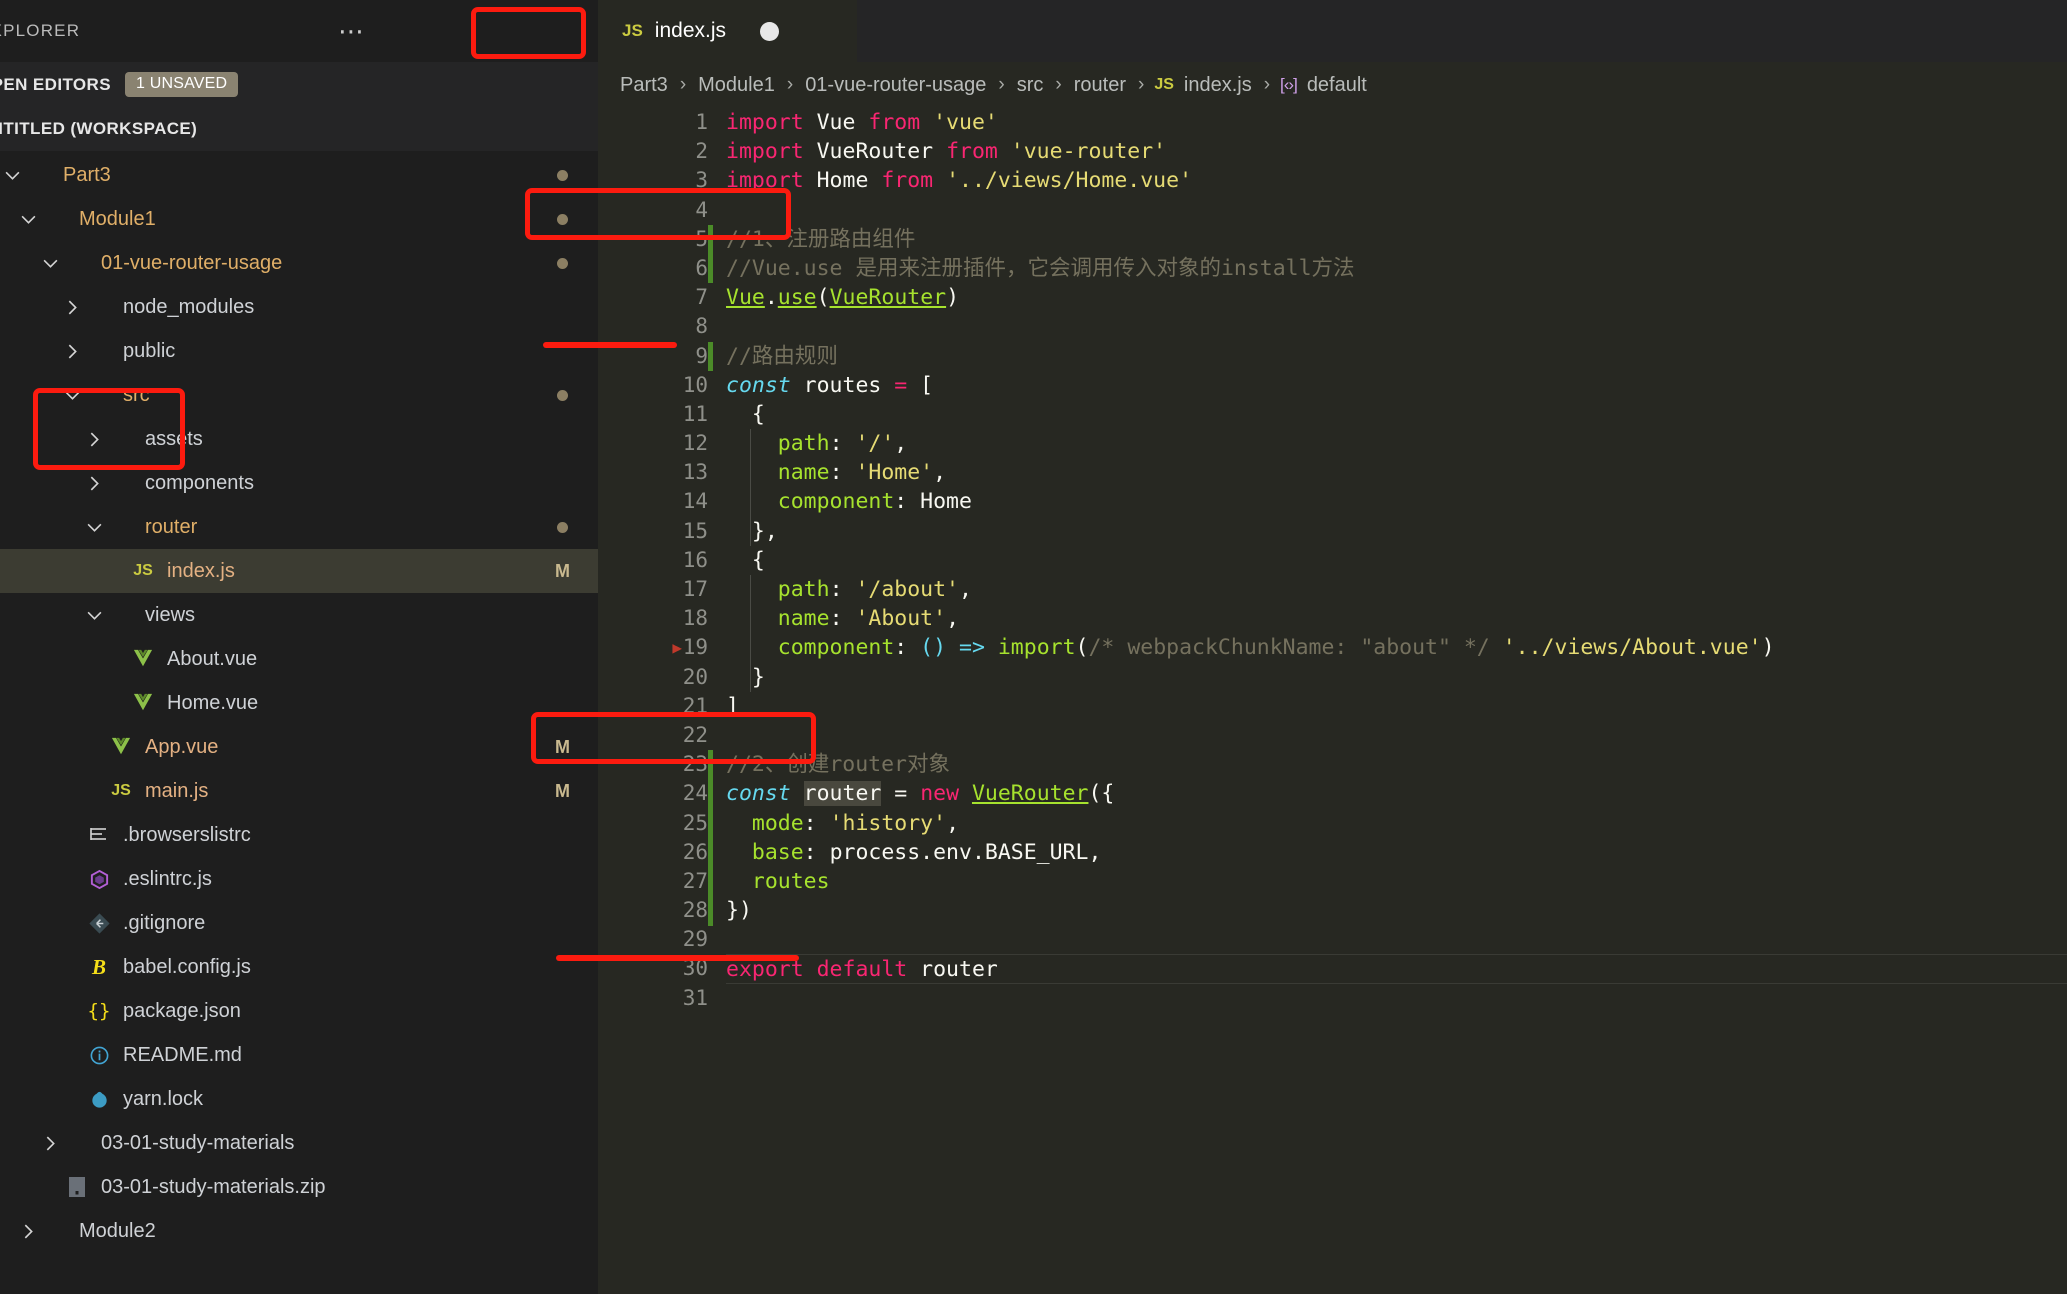 This screenshot has height=1294, width=2067. I want to click on tree-file-row: .browserslistrc, so click(299, 835).